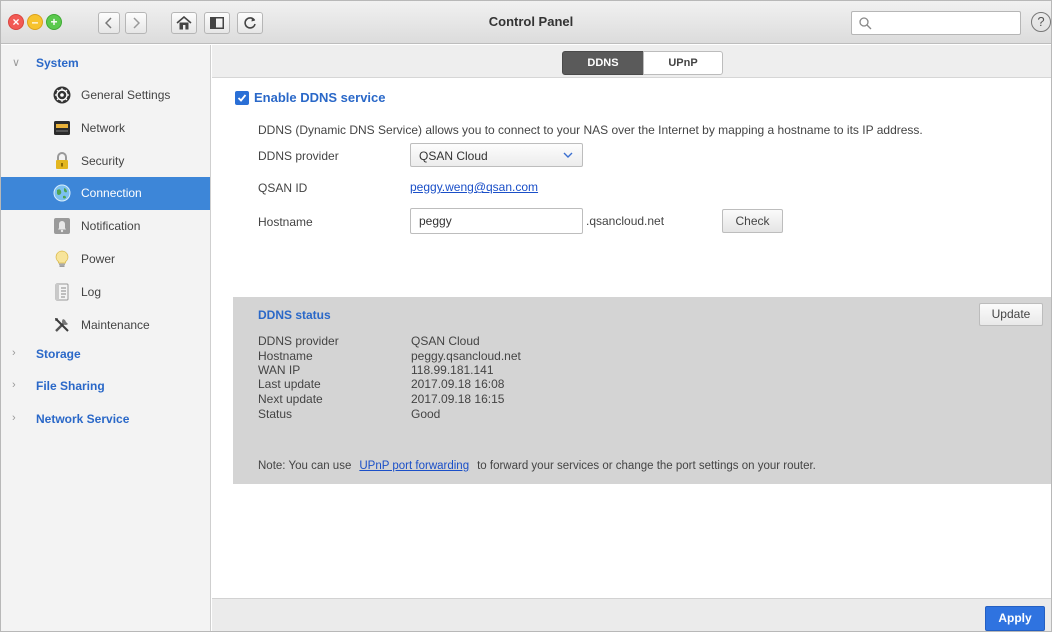  What do you see at coordinates (458, 384) in the screenshot?
I see `status-value: 2017.09.18 16:08` at bounding box center [458, 384].